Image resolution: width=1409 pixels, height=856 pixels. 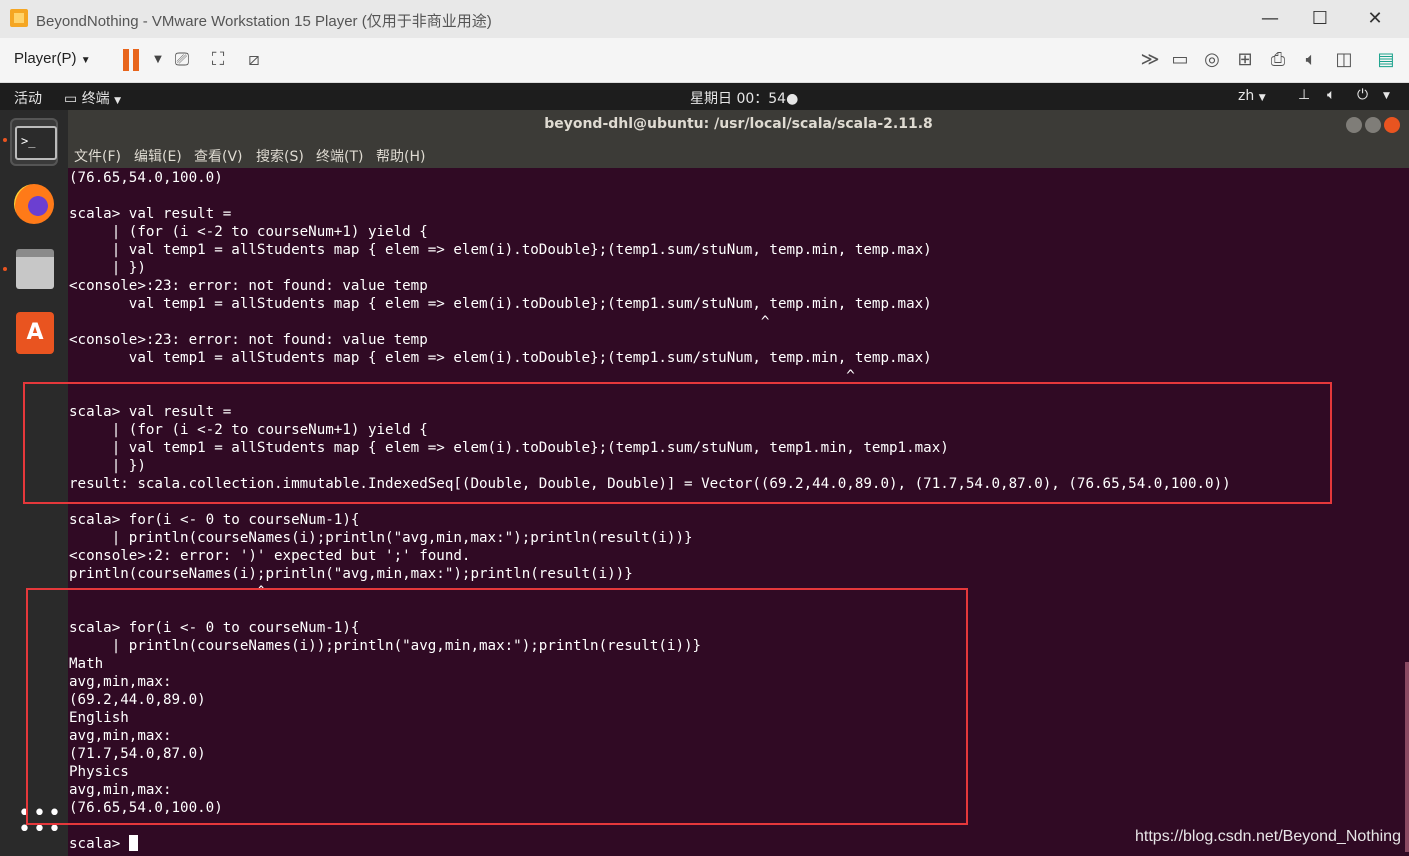 I want to click on vmware-toolbar: Player(P) ▼ ▼ ⎚ ⛶ ⧄ ≫ ▭ ◎ ⊞ ⎙ 🔈︎ ◫ ▤, so click(x=704, y=60).